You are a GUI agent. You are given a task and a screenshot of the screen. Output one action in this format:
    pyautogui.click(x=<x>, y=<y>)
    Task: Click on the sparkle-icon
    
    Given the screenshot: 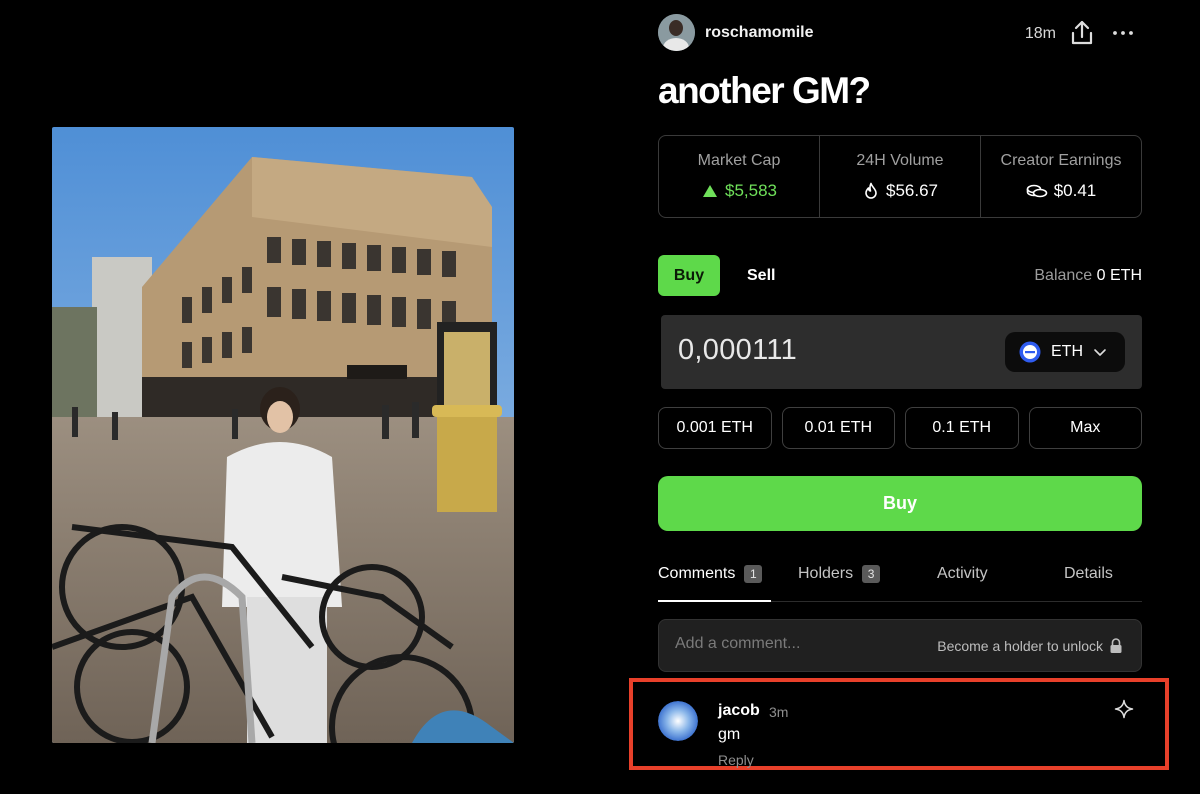 What is the action you would take?
    pyautogui.click(x=1124, y=709)
    